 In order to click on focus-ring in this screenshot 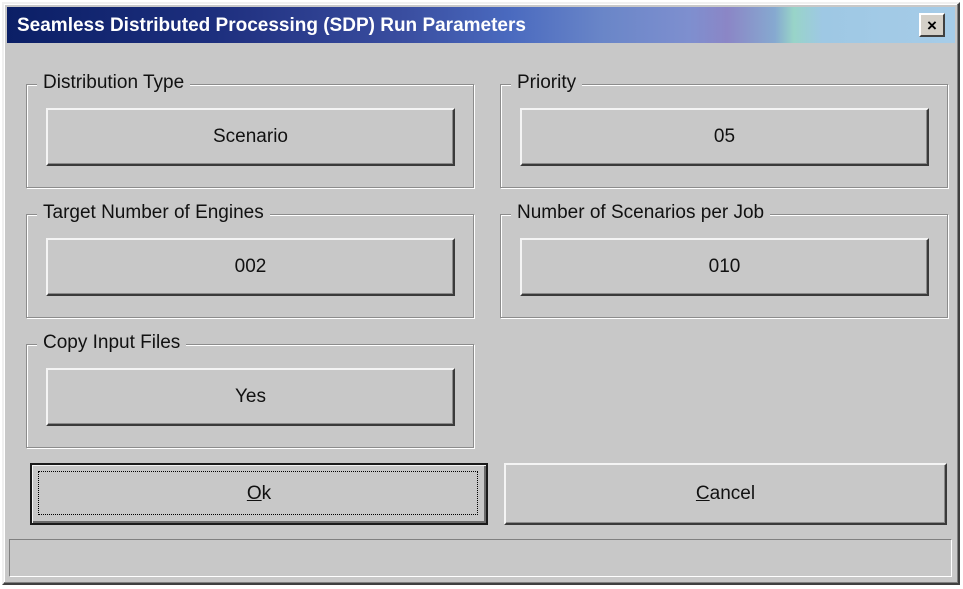, I will do `click(258, 493)`.